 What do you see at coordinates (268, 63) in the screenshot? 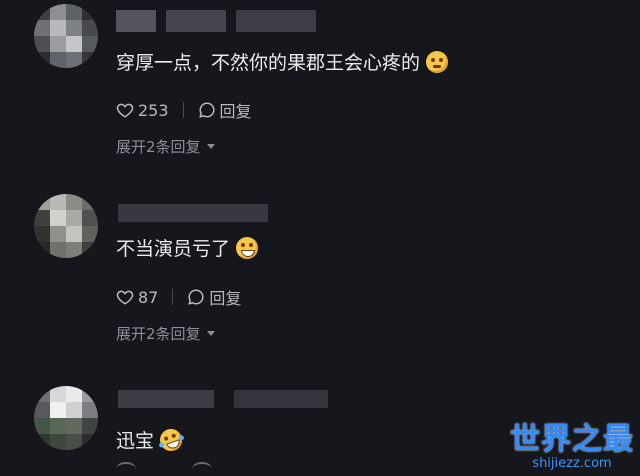
I see `comment-body: 穿厚一点，不然你的果郡王会心疼的` at bounding box center [268, 63].